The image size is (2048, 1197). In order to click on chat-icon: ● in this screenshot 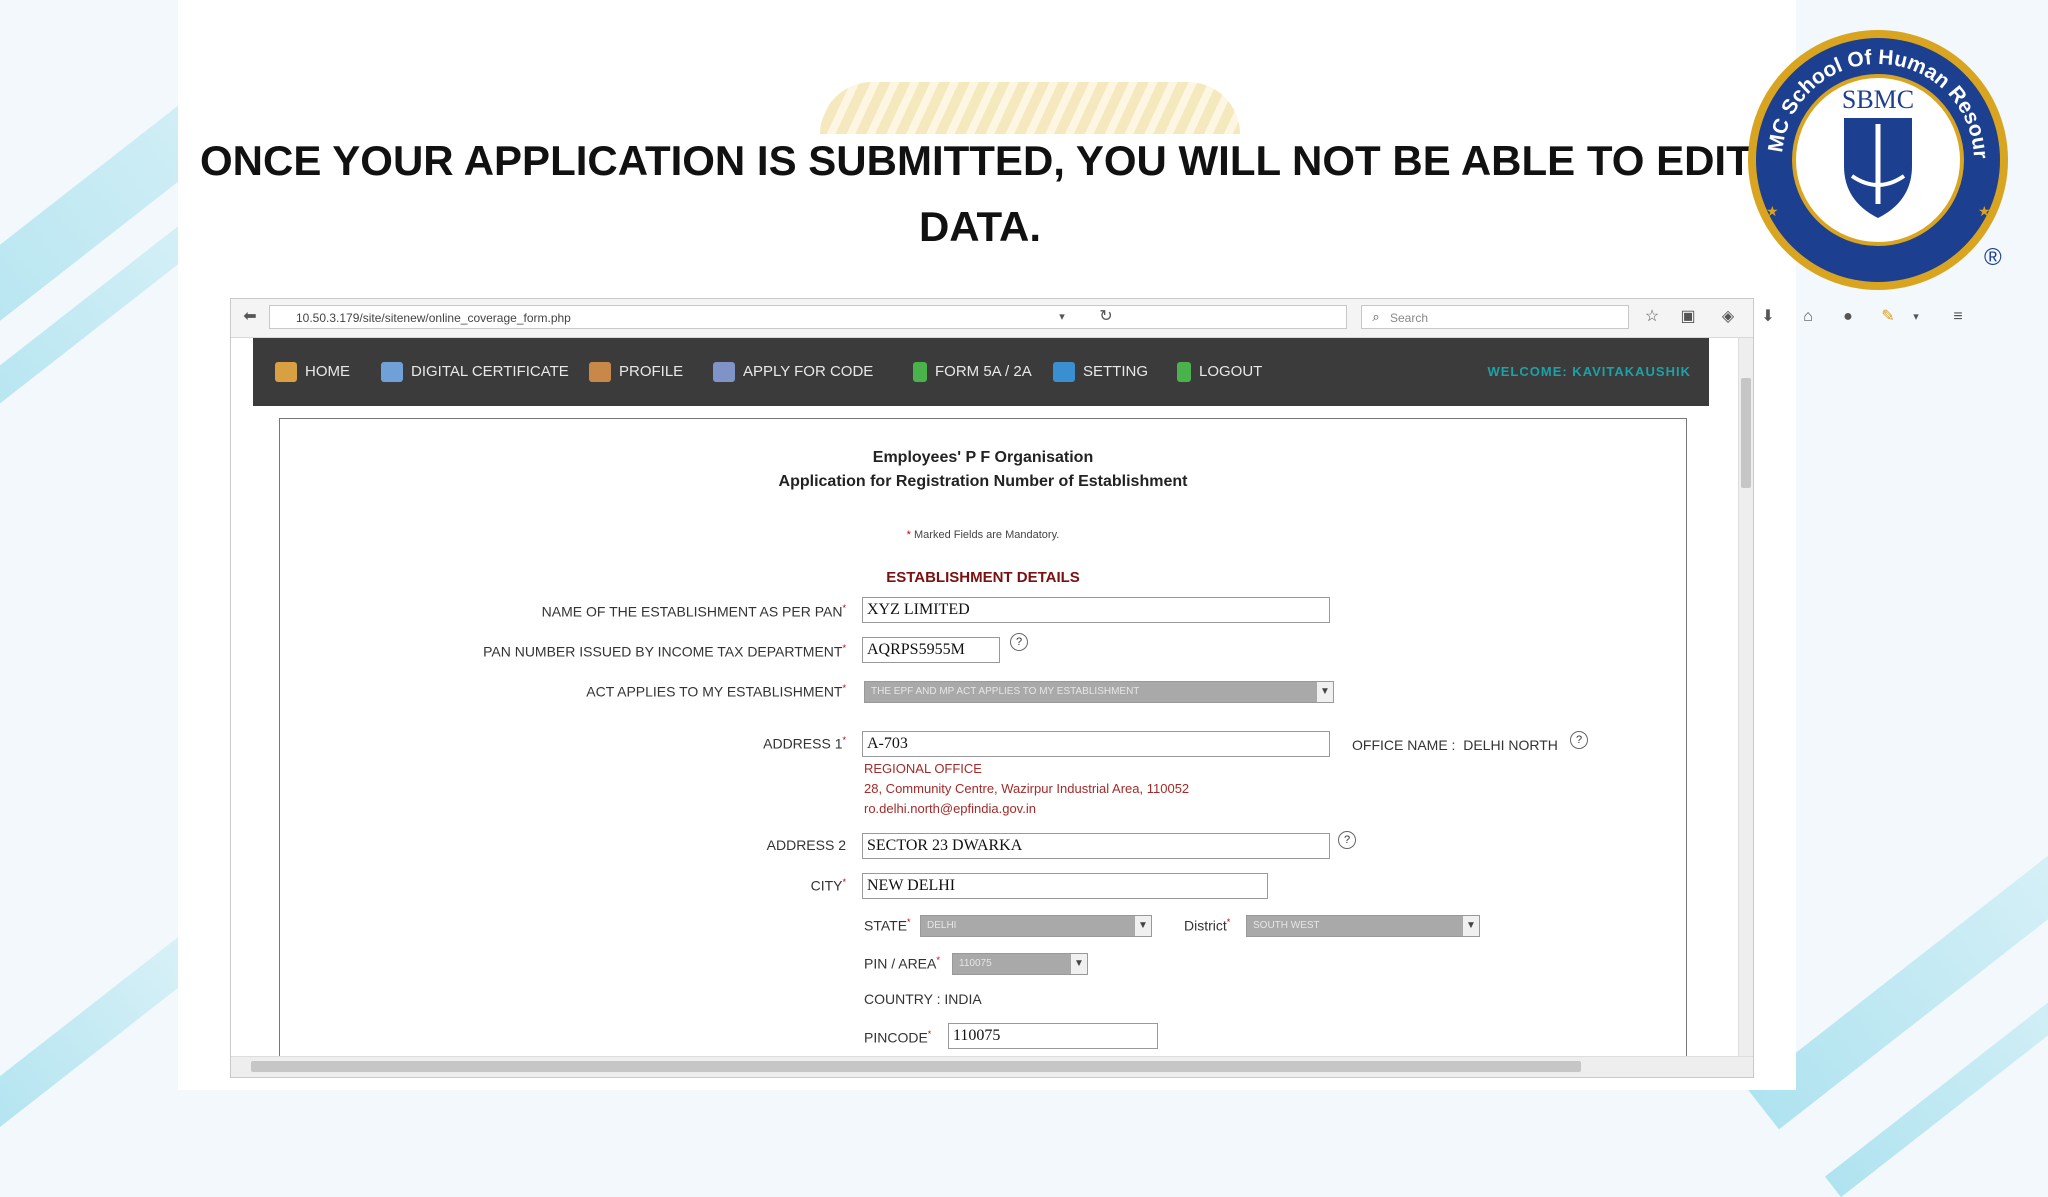, I will do `click(1848, 317)`.